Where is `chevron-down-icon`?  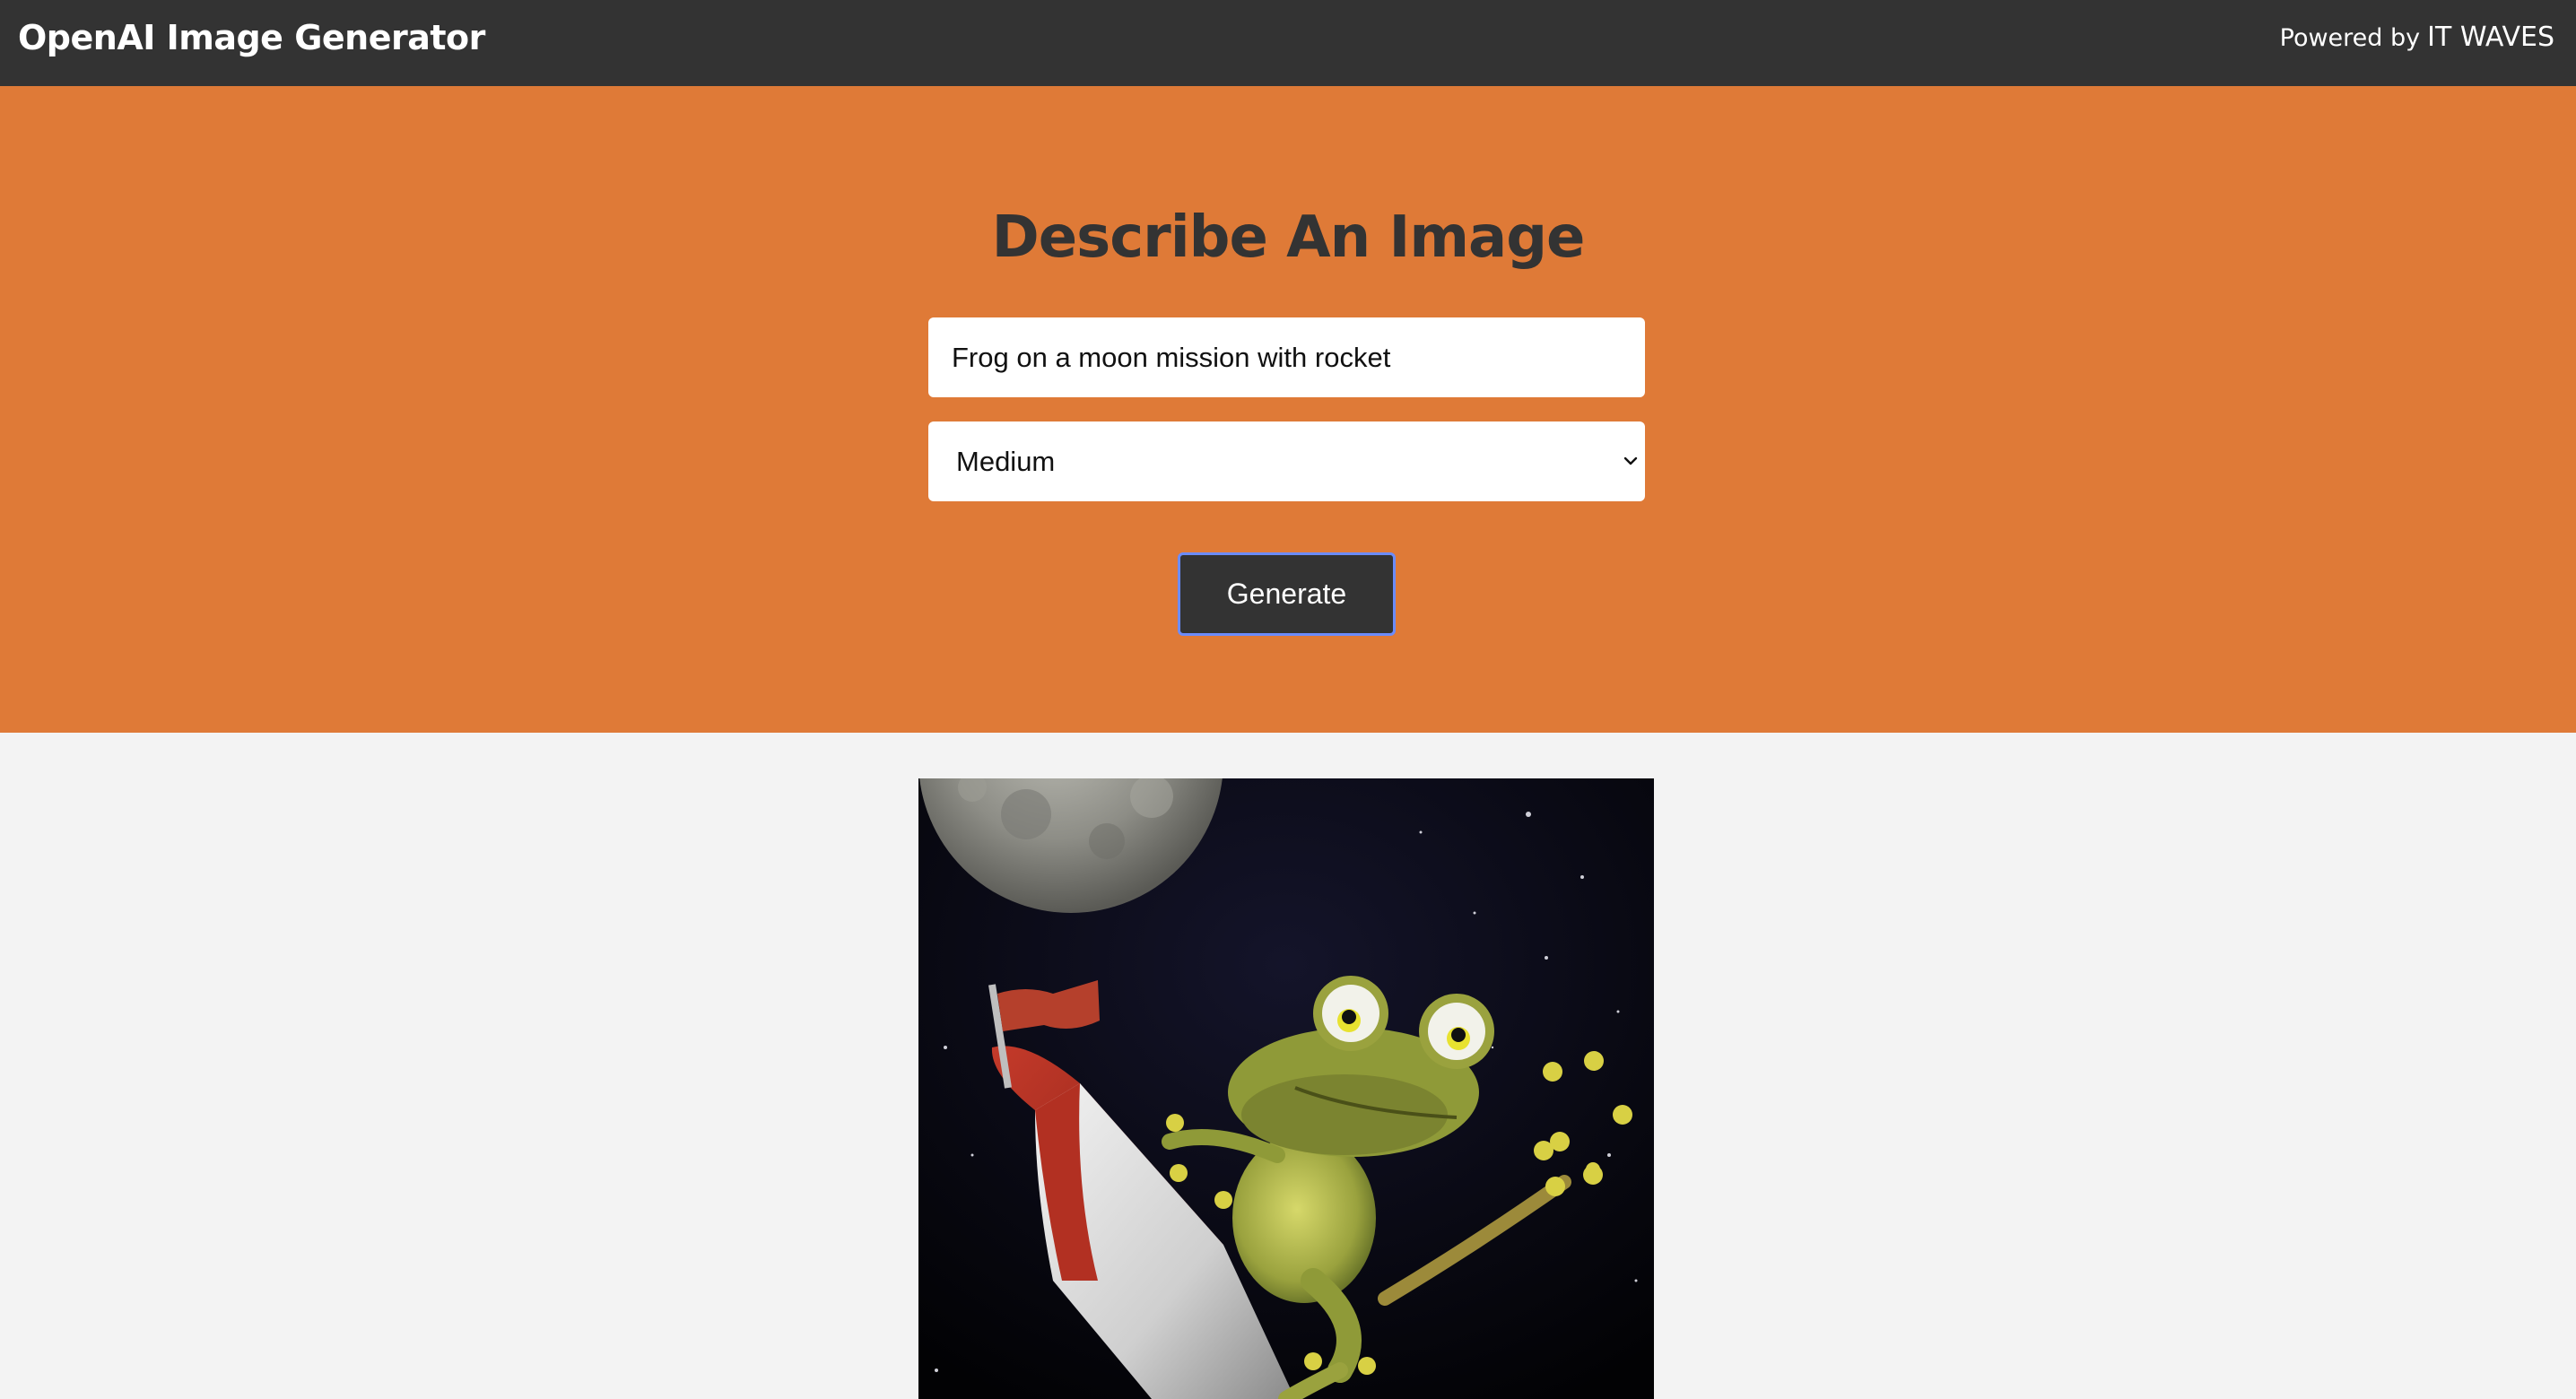
chevron-down-icon is located at coordinates (1630, 461).